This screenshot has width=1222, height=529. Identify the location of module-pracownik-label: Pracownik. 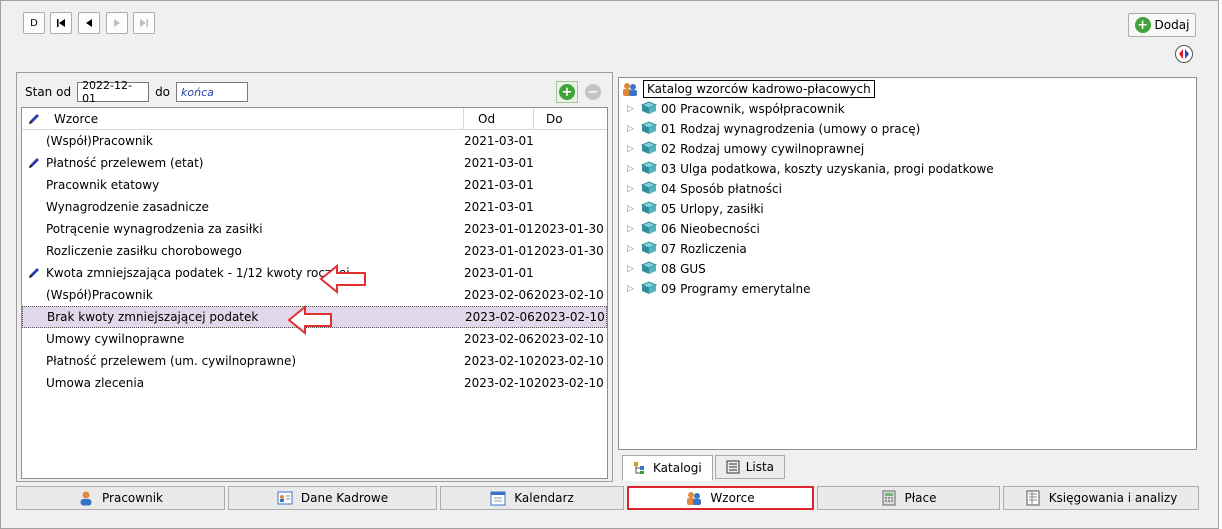
(132, 498).